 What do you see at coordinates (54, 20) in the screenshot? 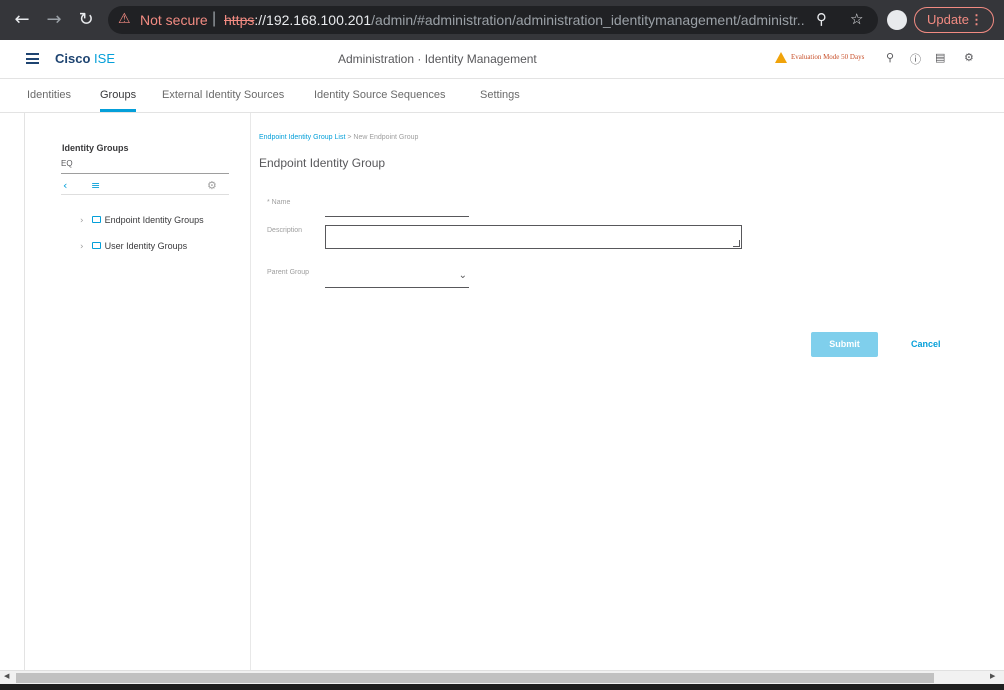
I see `forward-arrow-icon: →` at bounding box center [54, 20].